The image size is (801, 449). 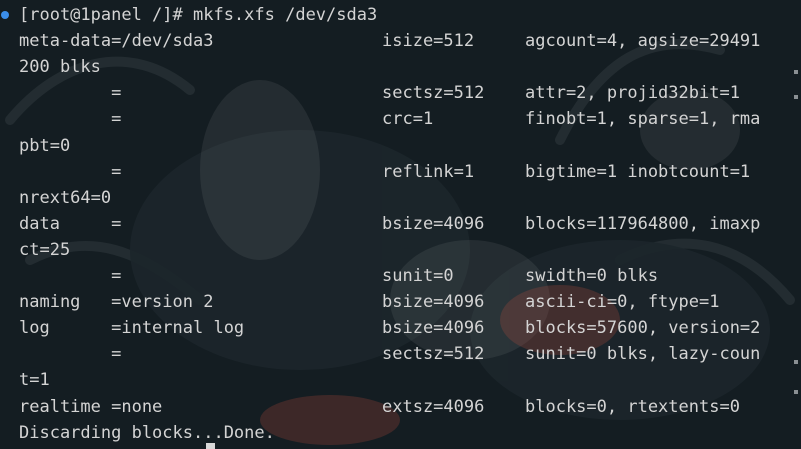 What do you see at coordinates (428, 171) in the screenshot?
I see `line-param: reflink=1` at bounding box center [428, 171].